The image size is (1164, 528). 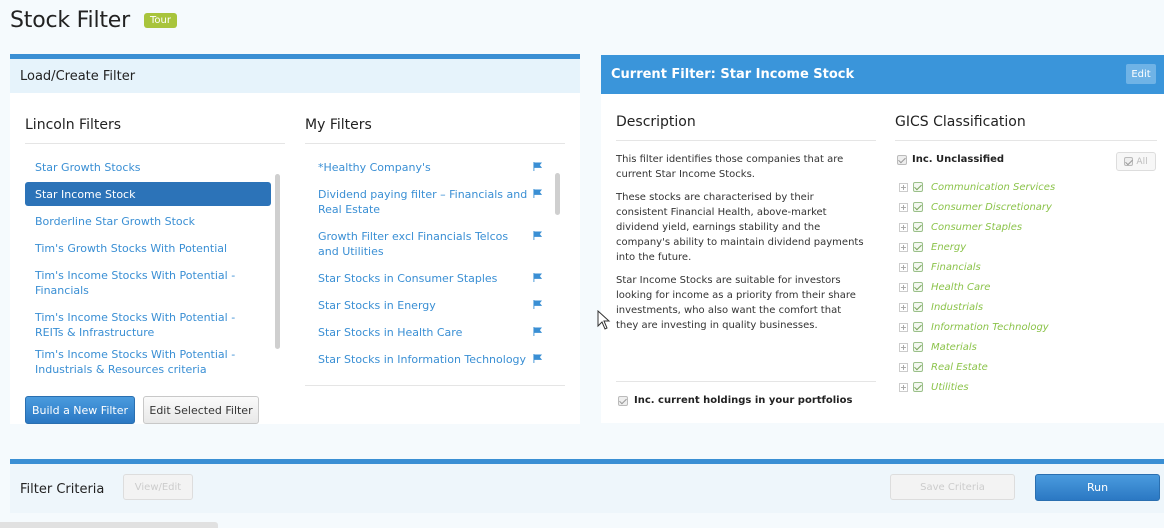 What do you see at coordinates (160, 20) in the screenshot?
I see `tour-button: Tour` at bounding box center [160, 20].